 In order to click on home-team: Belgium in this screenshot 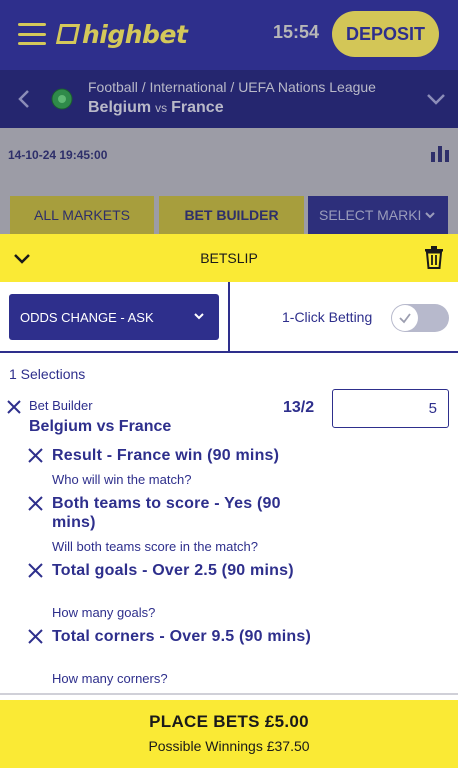, I will do `click(120, 107)`.